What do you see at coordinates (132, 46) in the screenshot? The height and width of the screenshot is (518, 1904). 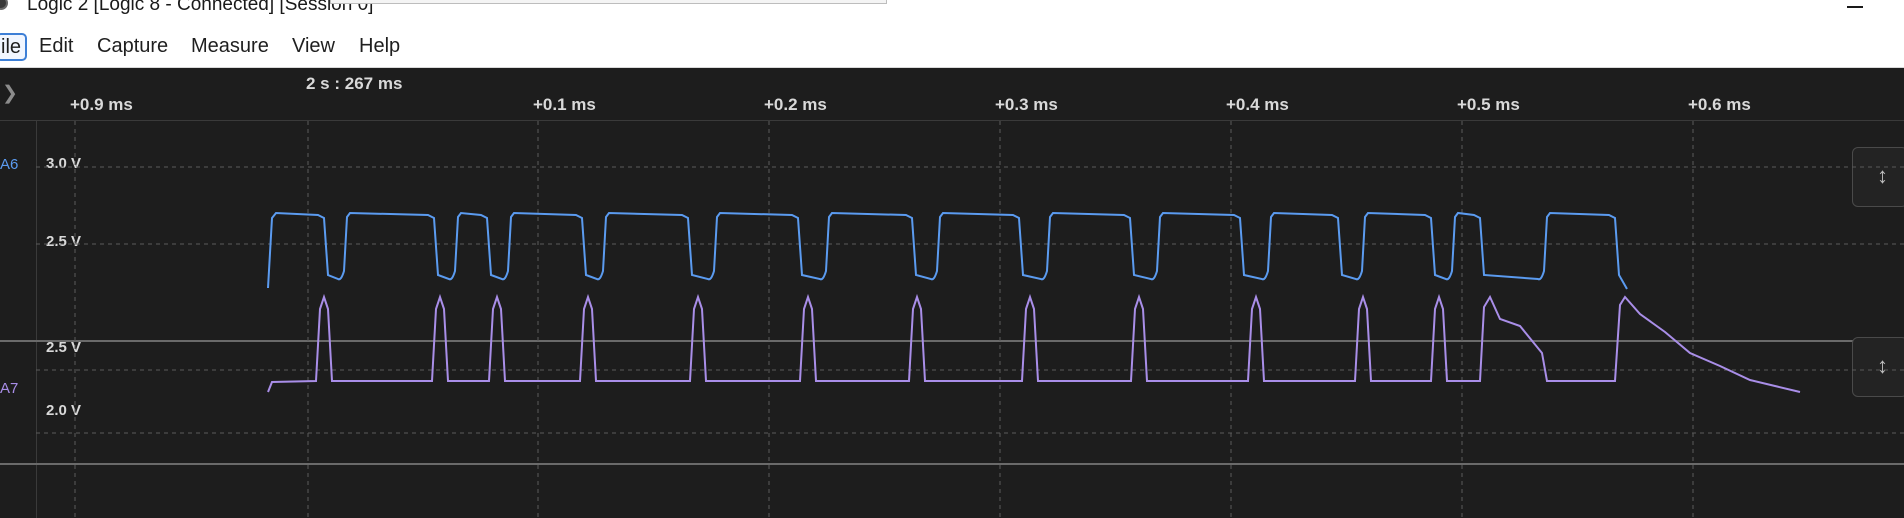 I see `menu-capture: Capture` at bounding box center [132, 46].